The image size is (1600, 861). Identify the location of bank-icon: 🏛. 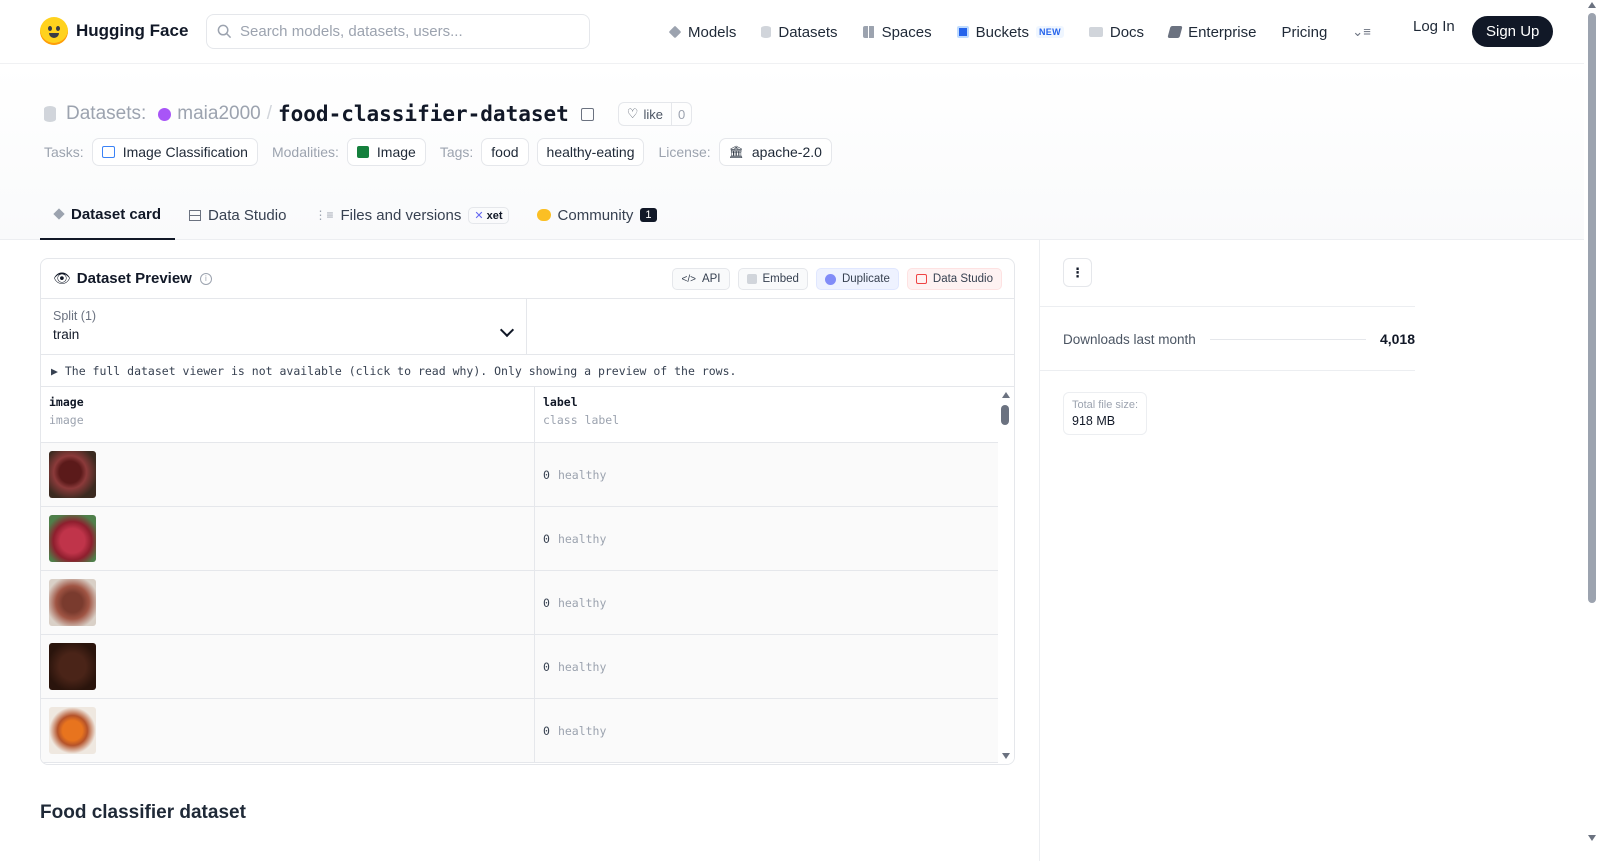
(736, 152).